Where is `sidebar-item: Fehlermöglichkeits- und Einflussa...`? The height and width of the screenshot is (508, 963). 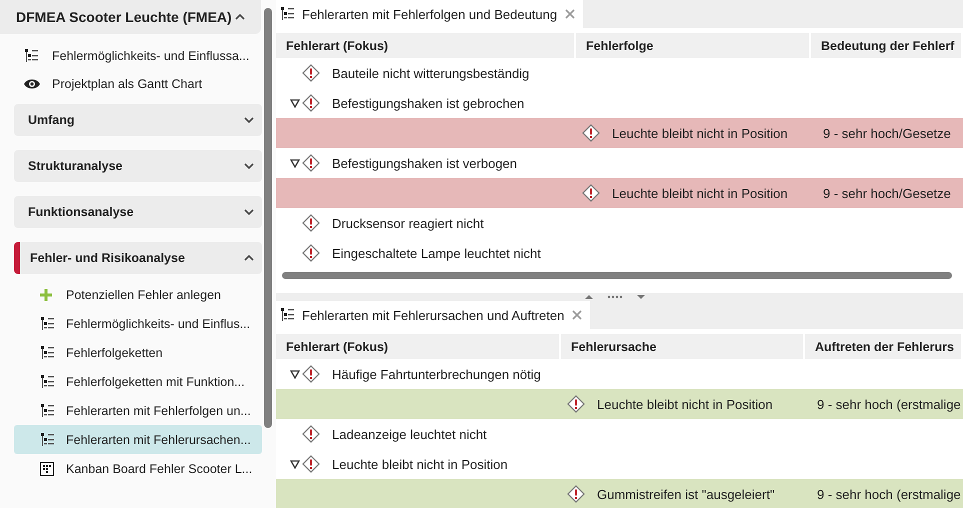 sidebar-item: Fehlermöglichkeits- und Einflussa... is located at coordinates (138, 56).